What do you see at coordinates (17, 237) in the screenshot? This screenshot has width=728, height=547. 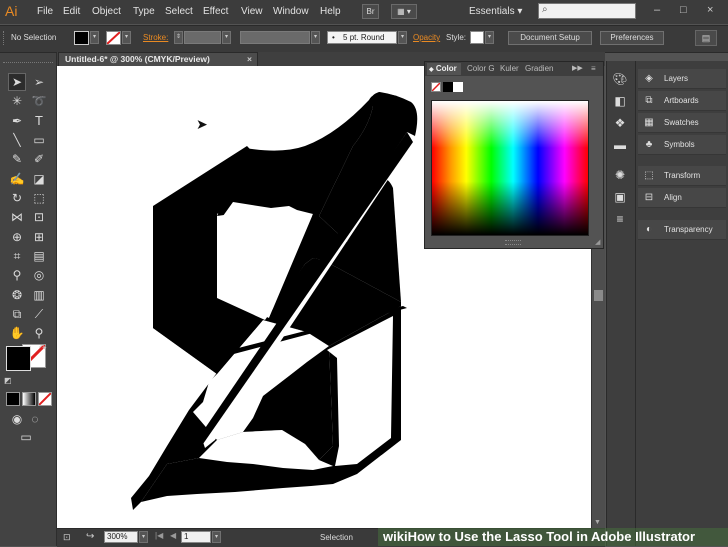 I see `shape-builder-tool-icon: ⊕` at bounding box center [17, 237].